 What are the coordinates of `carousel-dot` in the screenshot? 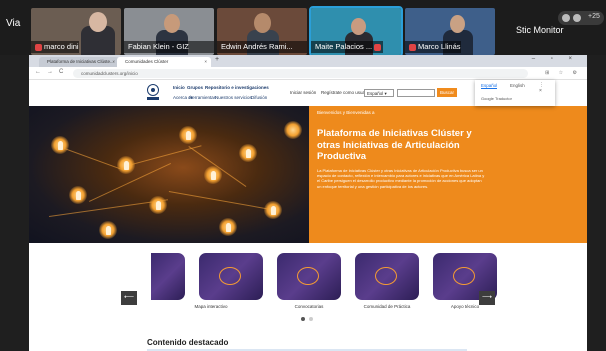 It's located at (311, 319).